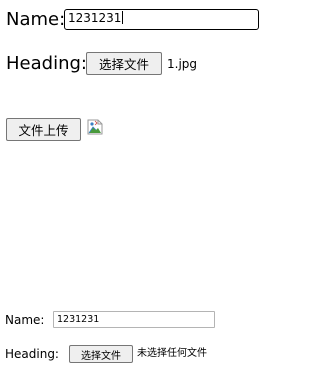  I want to click on selected-file-name: 1.jpg, so click(182, 64).